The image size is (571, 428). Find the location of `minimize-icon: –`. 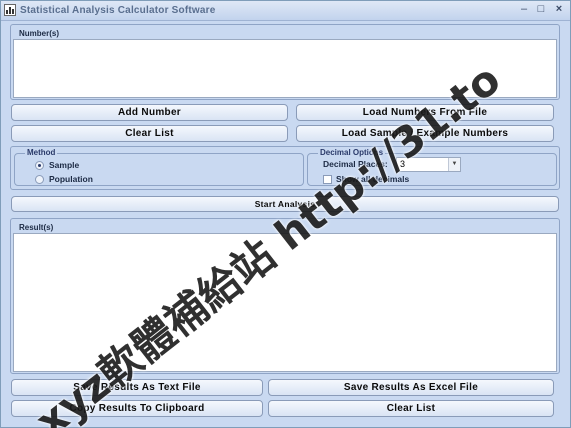

minimize-icon: – is located at coordinates (524, 10).